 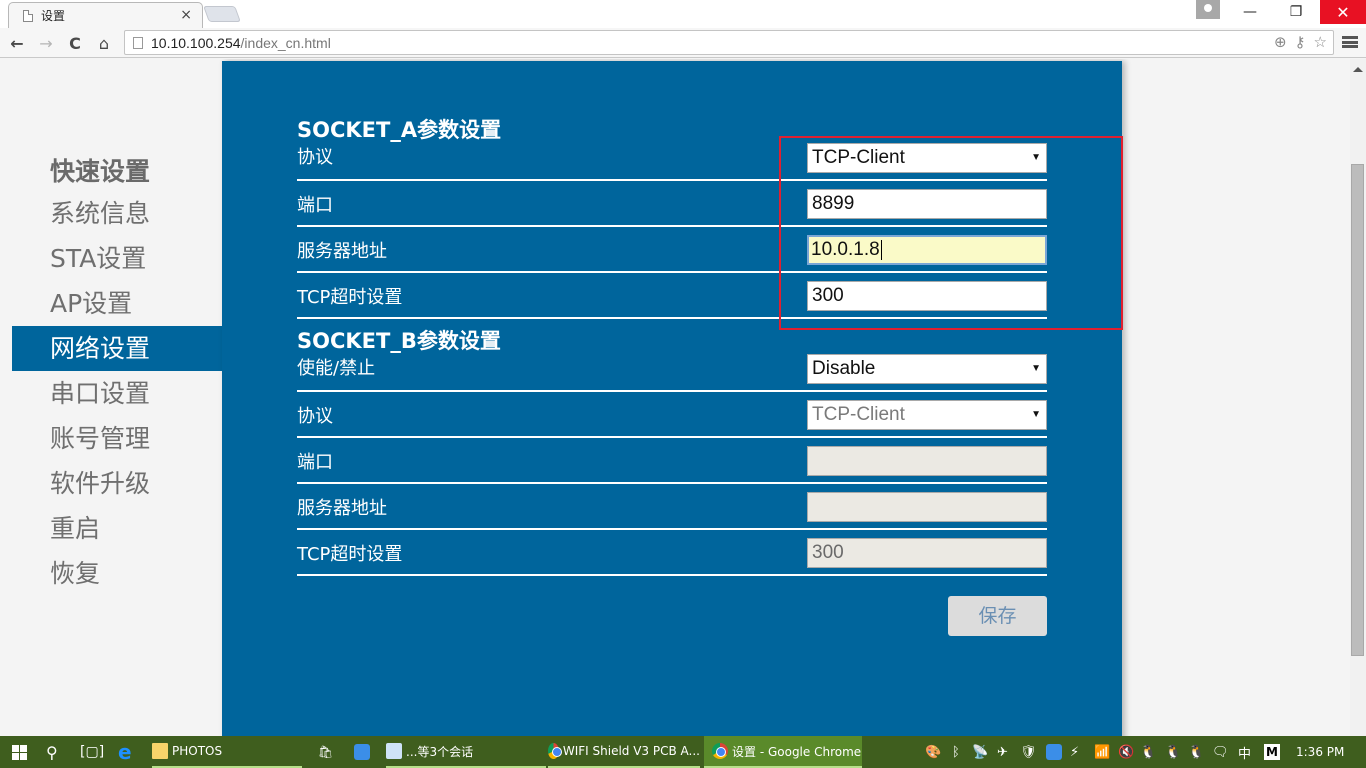 I want to click on socket-a-server-value: 10.0.1.8, so click(x=845, y=249).